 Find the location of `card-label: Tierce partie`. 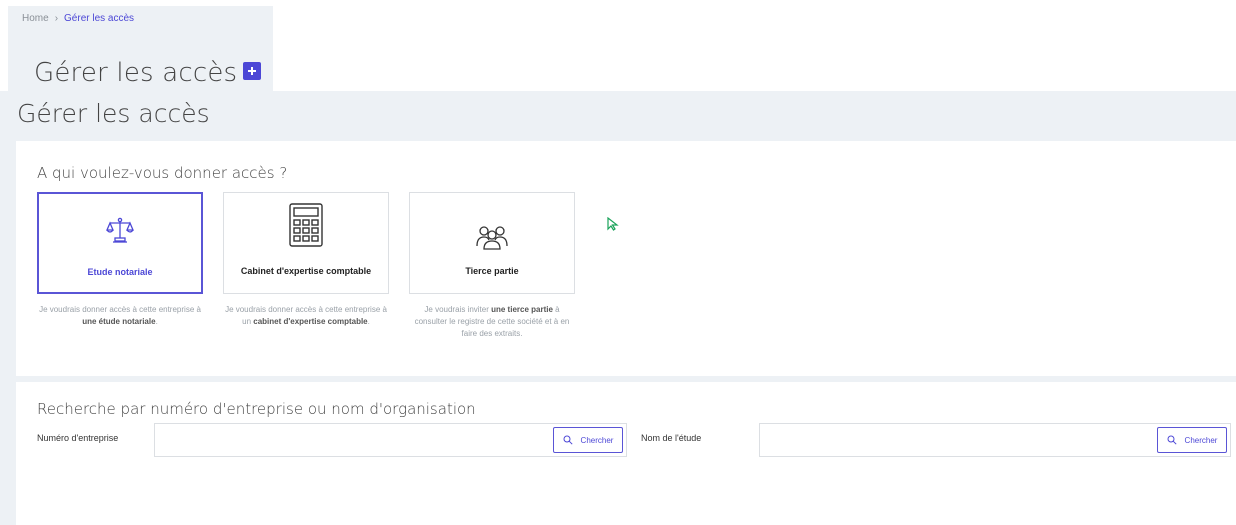

card-label: Tierce partie is located at coordinates (492, 271).